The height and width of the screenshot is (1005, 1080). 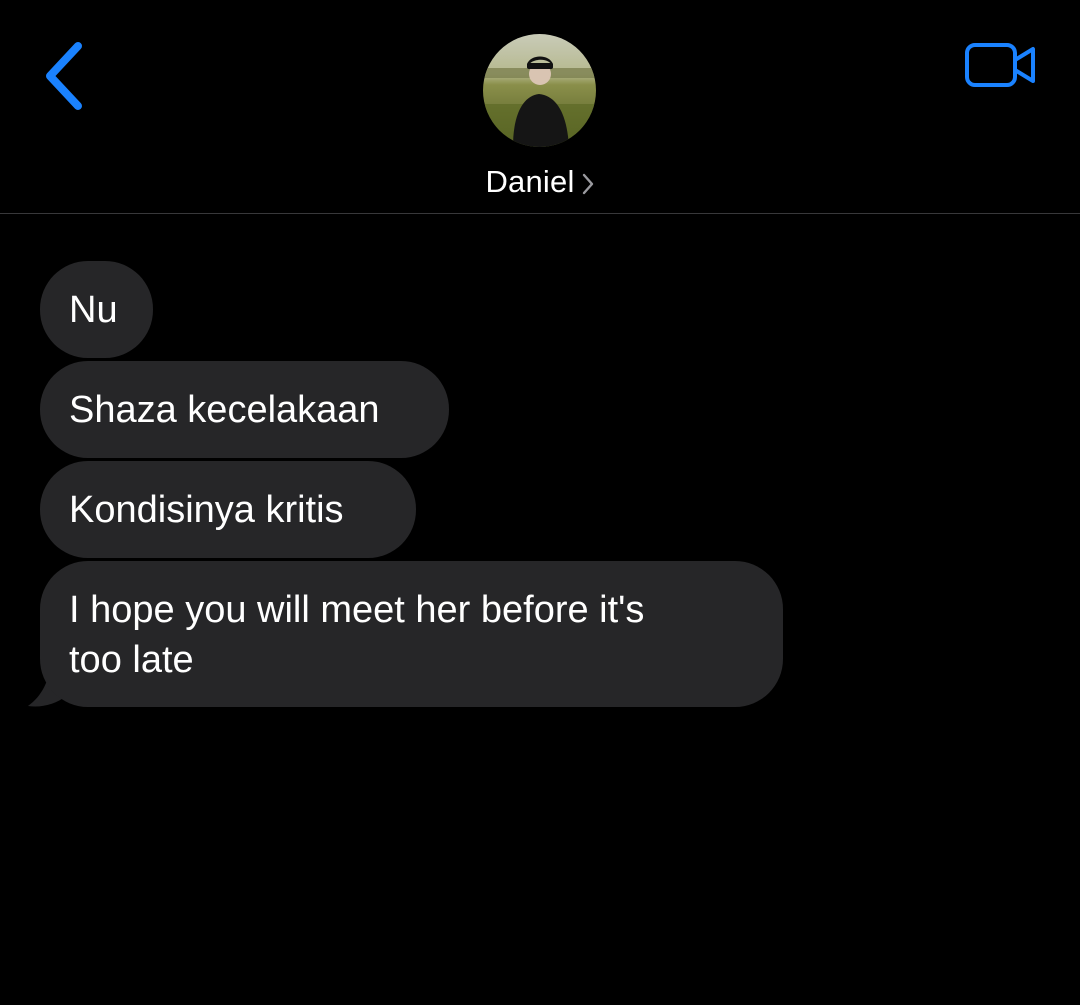 I want to click on back-button, so click(x=62, y=76).